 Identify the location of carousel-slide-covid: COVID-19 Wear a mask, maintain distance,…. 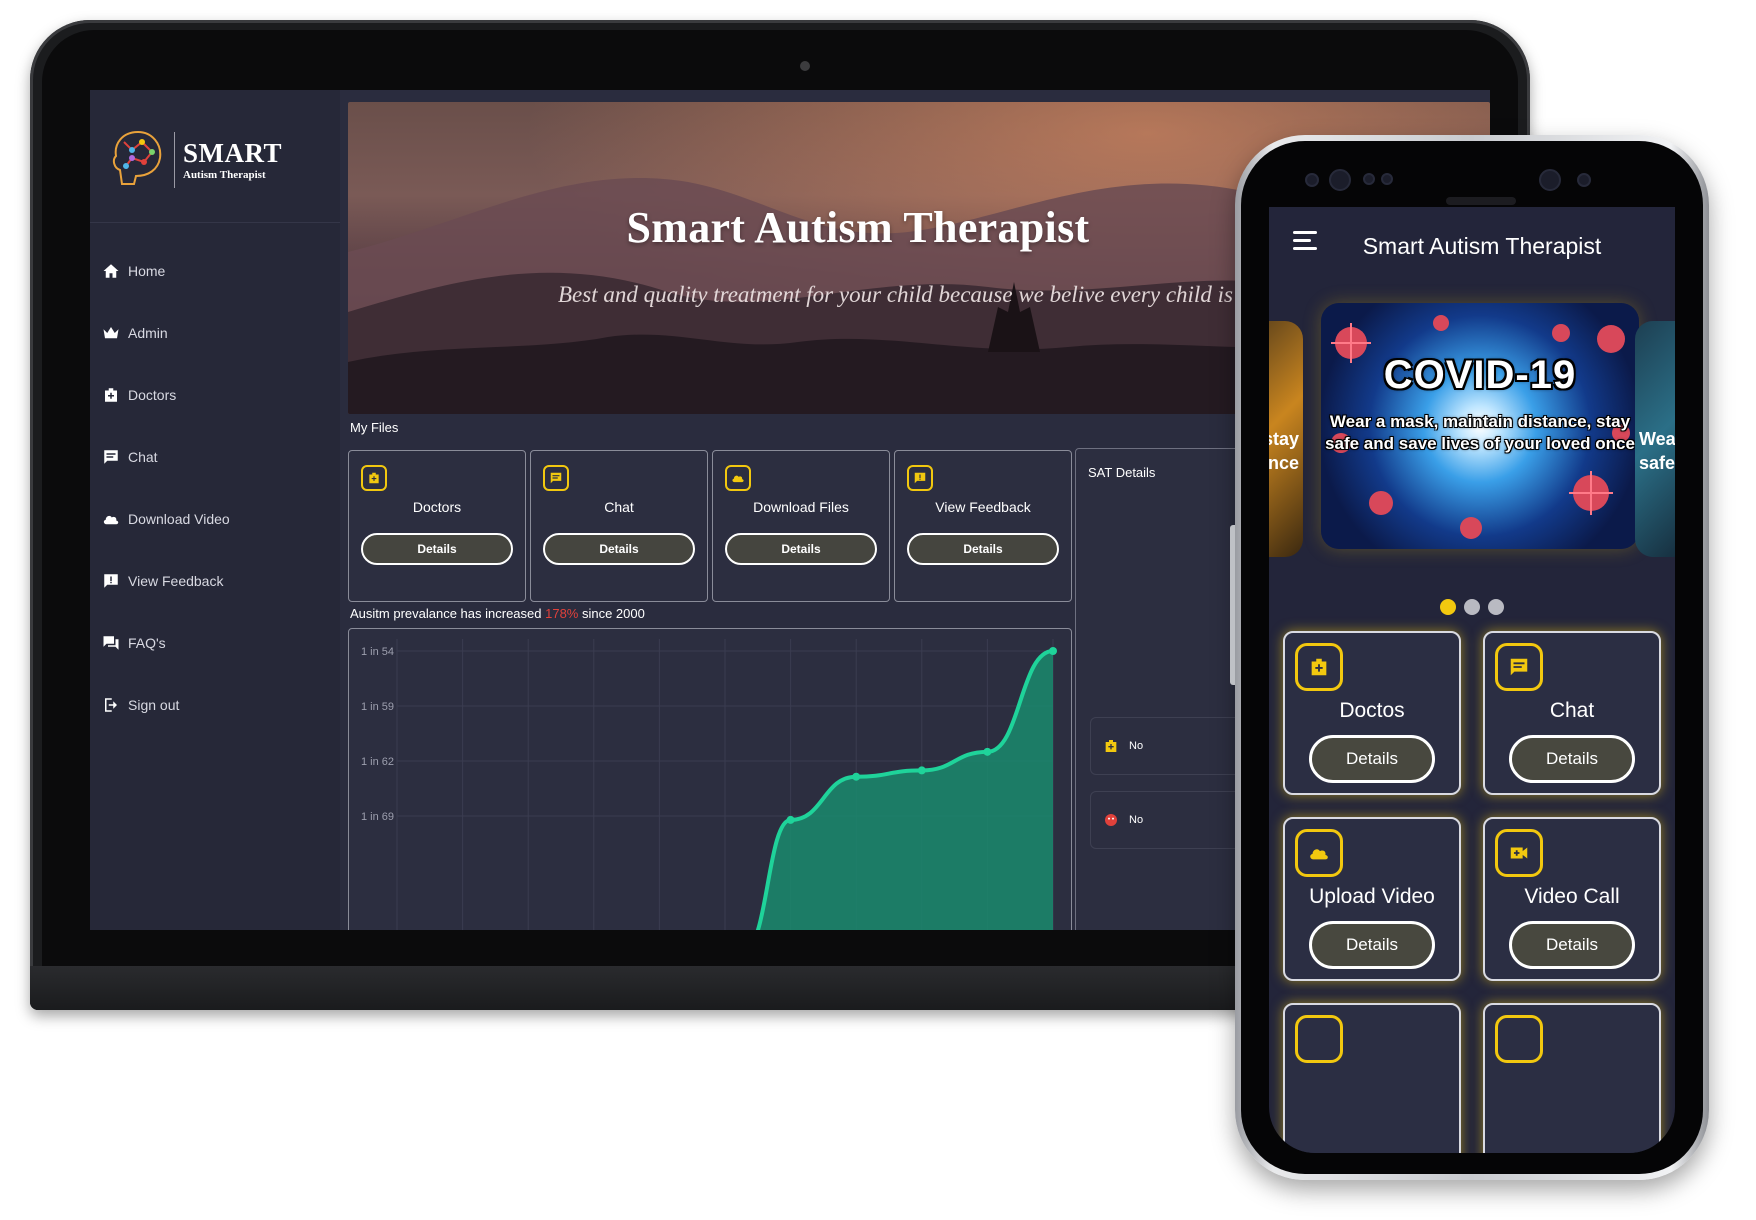
(1480, 426).